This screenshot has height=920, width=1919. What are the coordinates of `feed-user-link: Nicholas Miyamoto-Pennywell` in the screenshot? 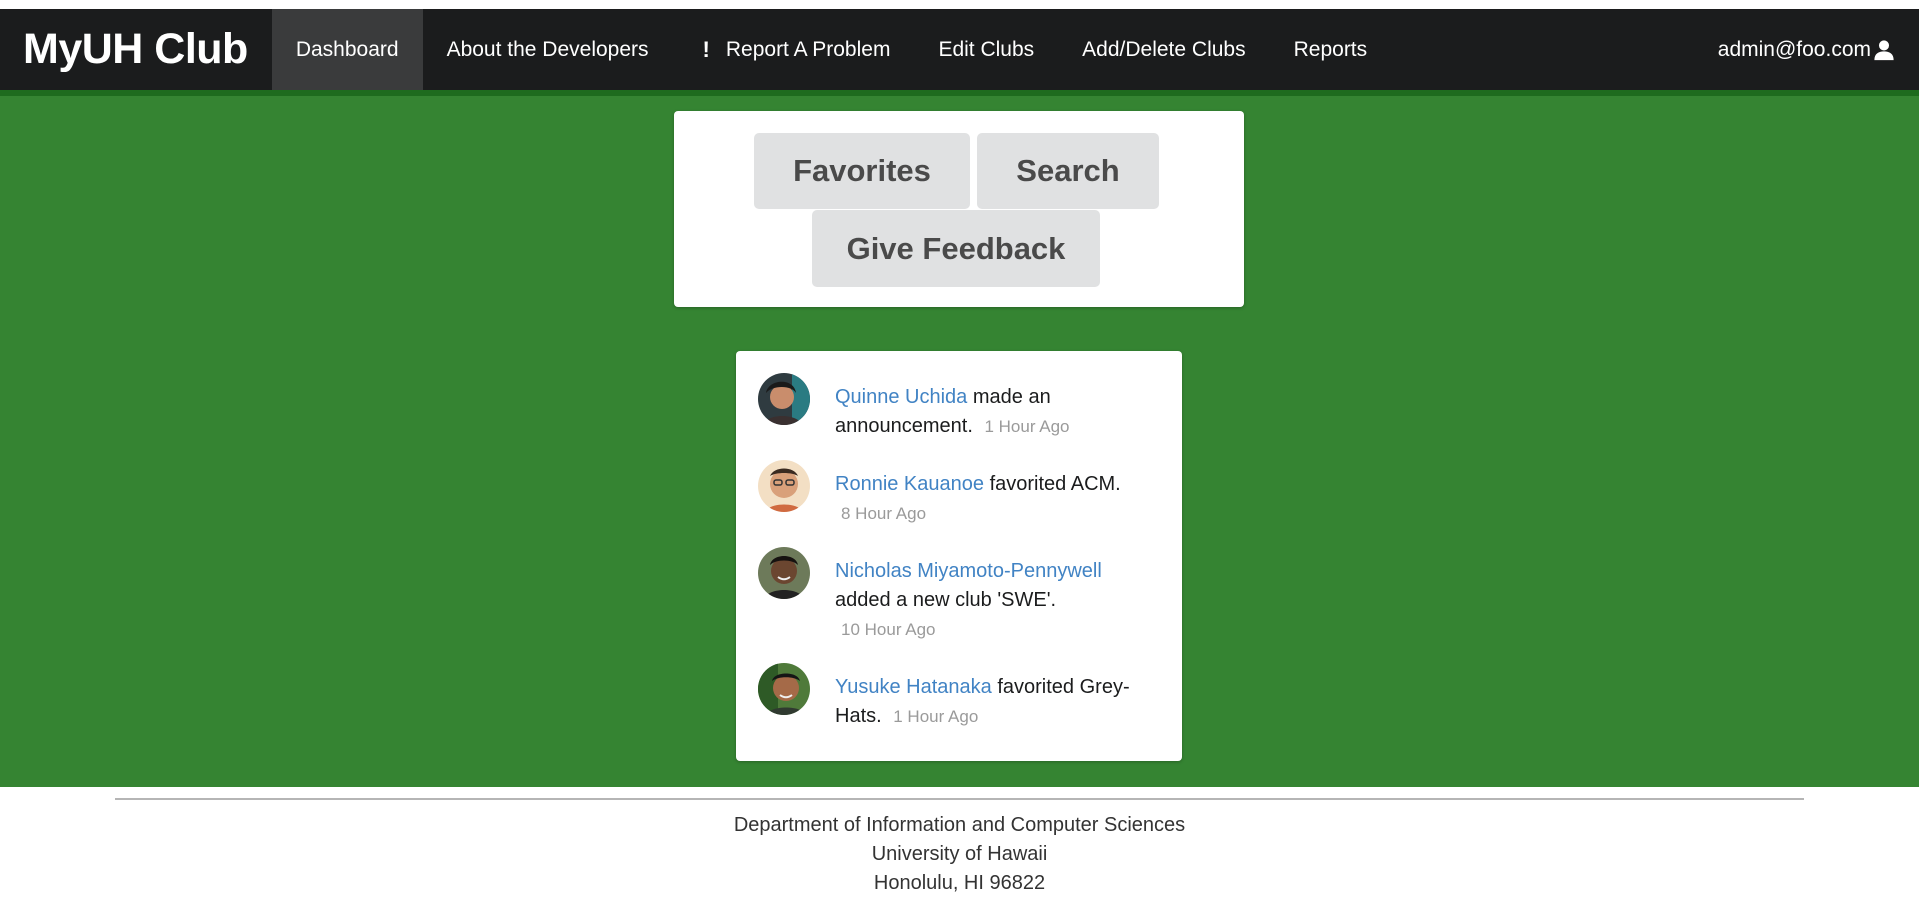 It's located at (968, 571).